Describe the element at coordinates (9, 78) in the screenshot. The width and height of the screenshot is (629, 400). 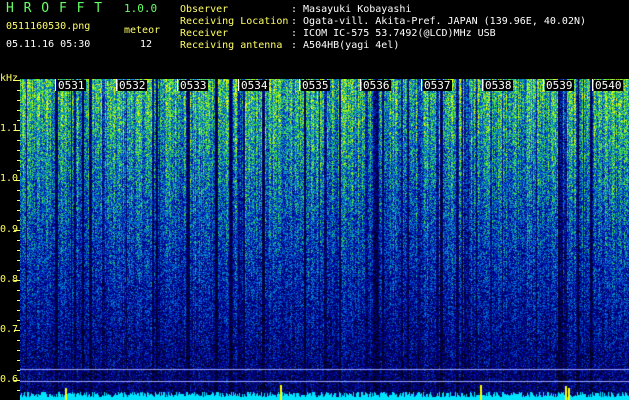
I see `axis-unit-label: kHz` at that location.